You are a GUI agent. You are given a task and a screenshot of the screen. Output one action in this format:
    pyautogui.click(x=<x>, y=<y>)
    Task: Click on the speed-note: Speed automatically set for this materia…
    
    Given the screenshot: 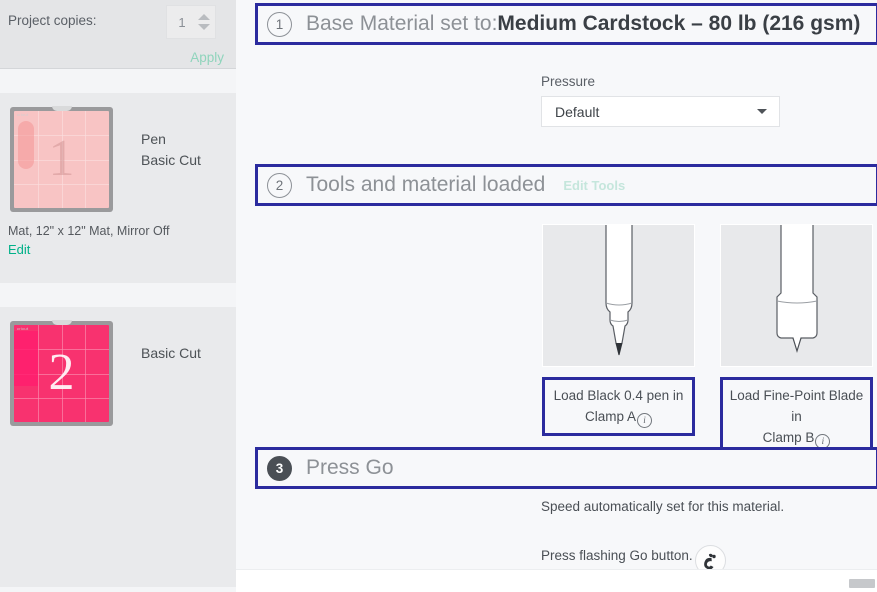 What is the action you would take?
    pyautogui.click(x=663, y=506)
    